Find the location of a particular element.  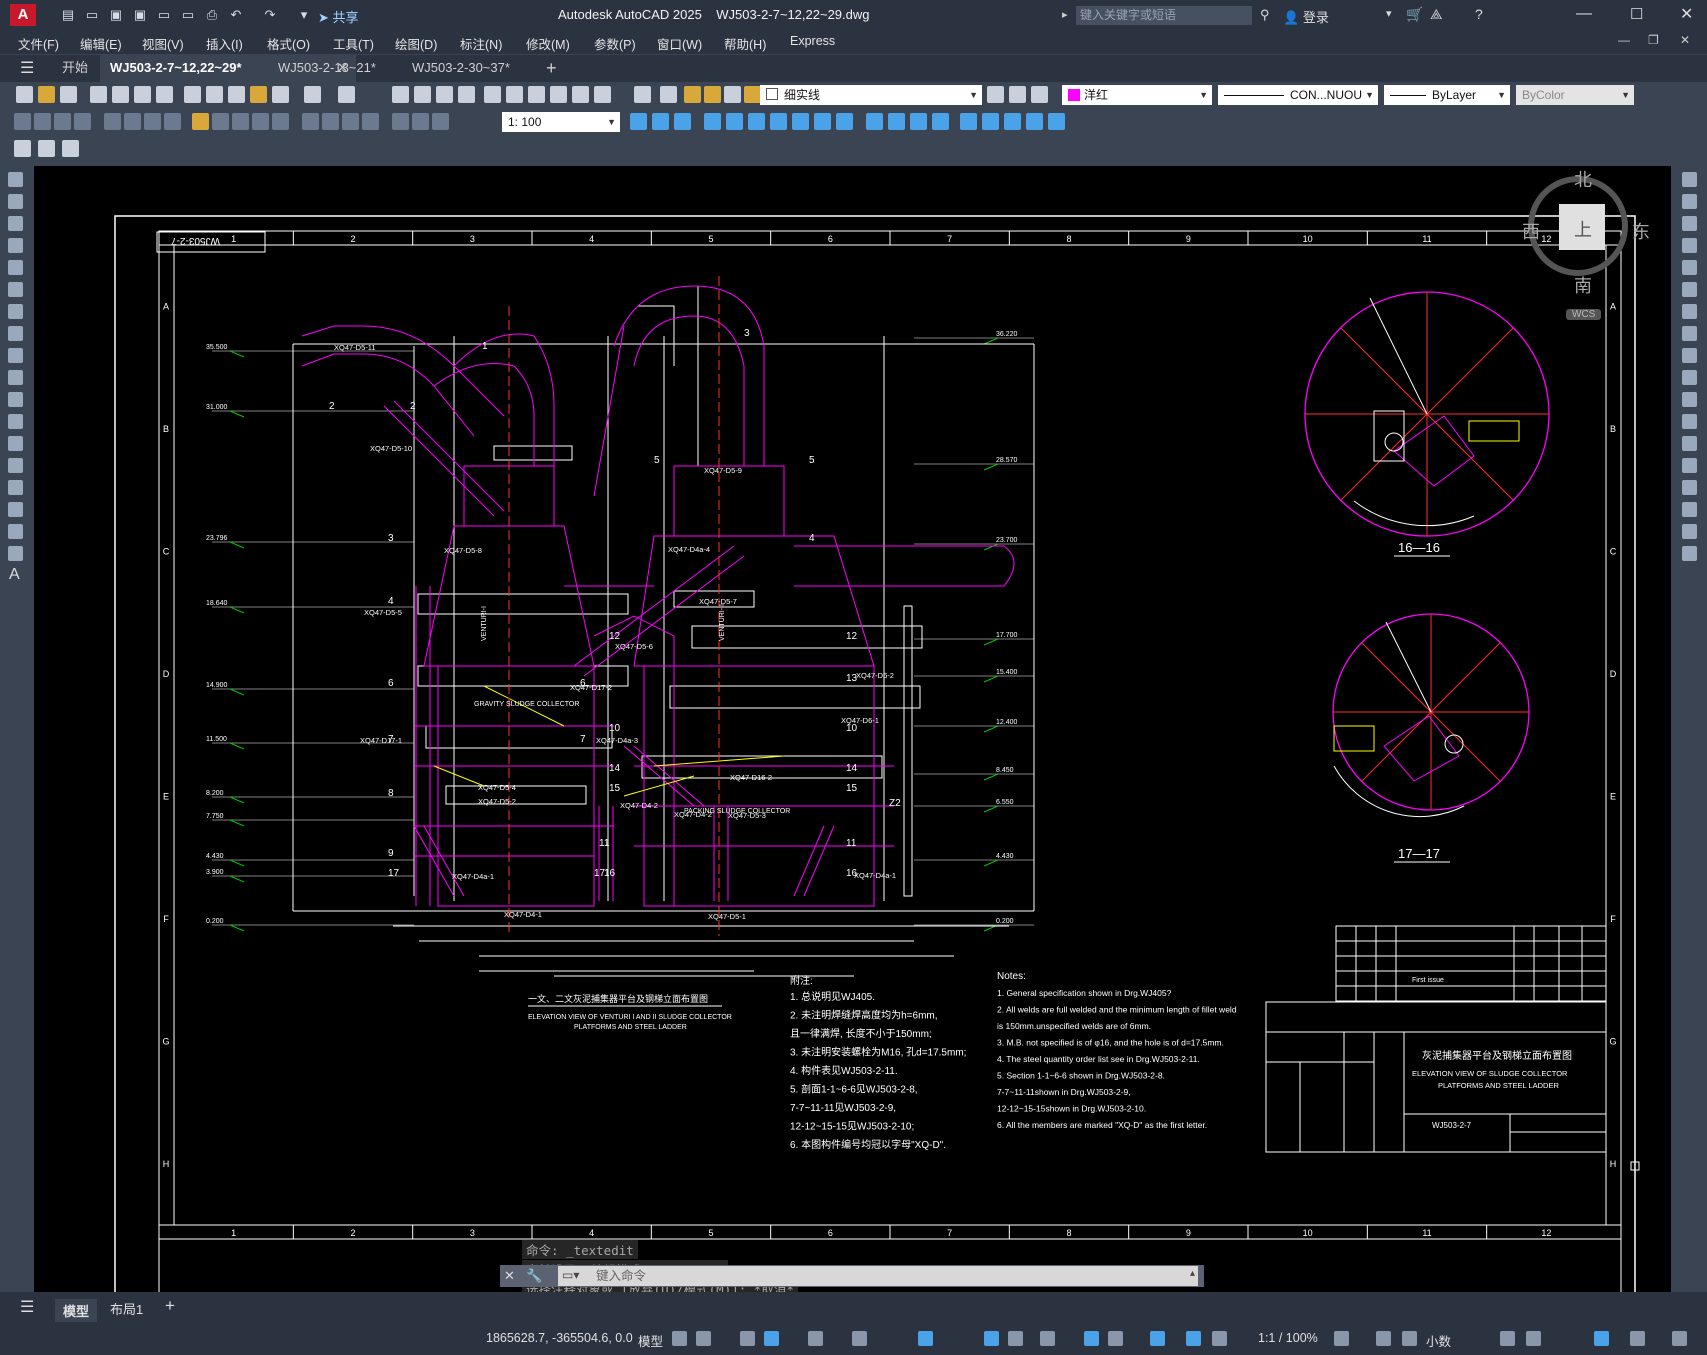

menu-tools: 工具(T) is located at coordinates (353, 43).